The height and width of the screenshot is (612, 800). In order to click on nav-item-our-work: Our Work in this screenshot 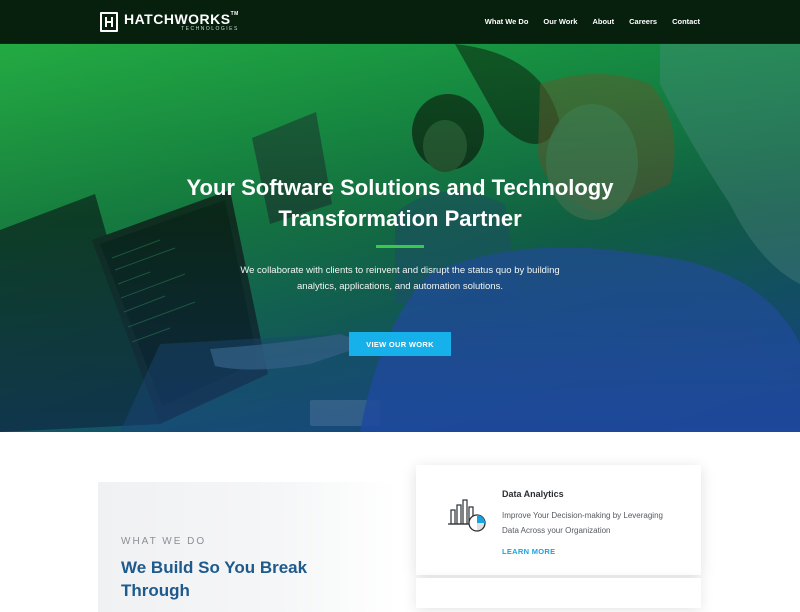, I will do `click(560, 21)`.